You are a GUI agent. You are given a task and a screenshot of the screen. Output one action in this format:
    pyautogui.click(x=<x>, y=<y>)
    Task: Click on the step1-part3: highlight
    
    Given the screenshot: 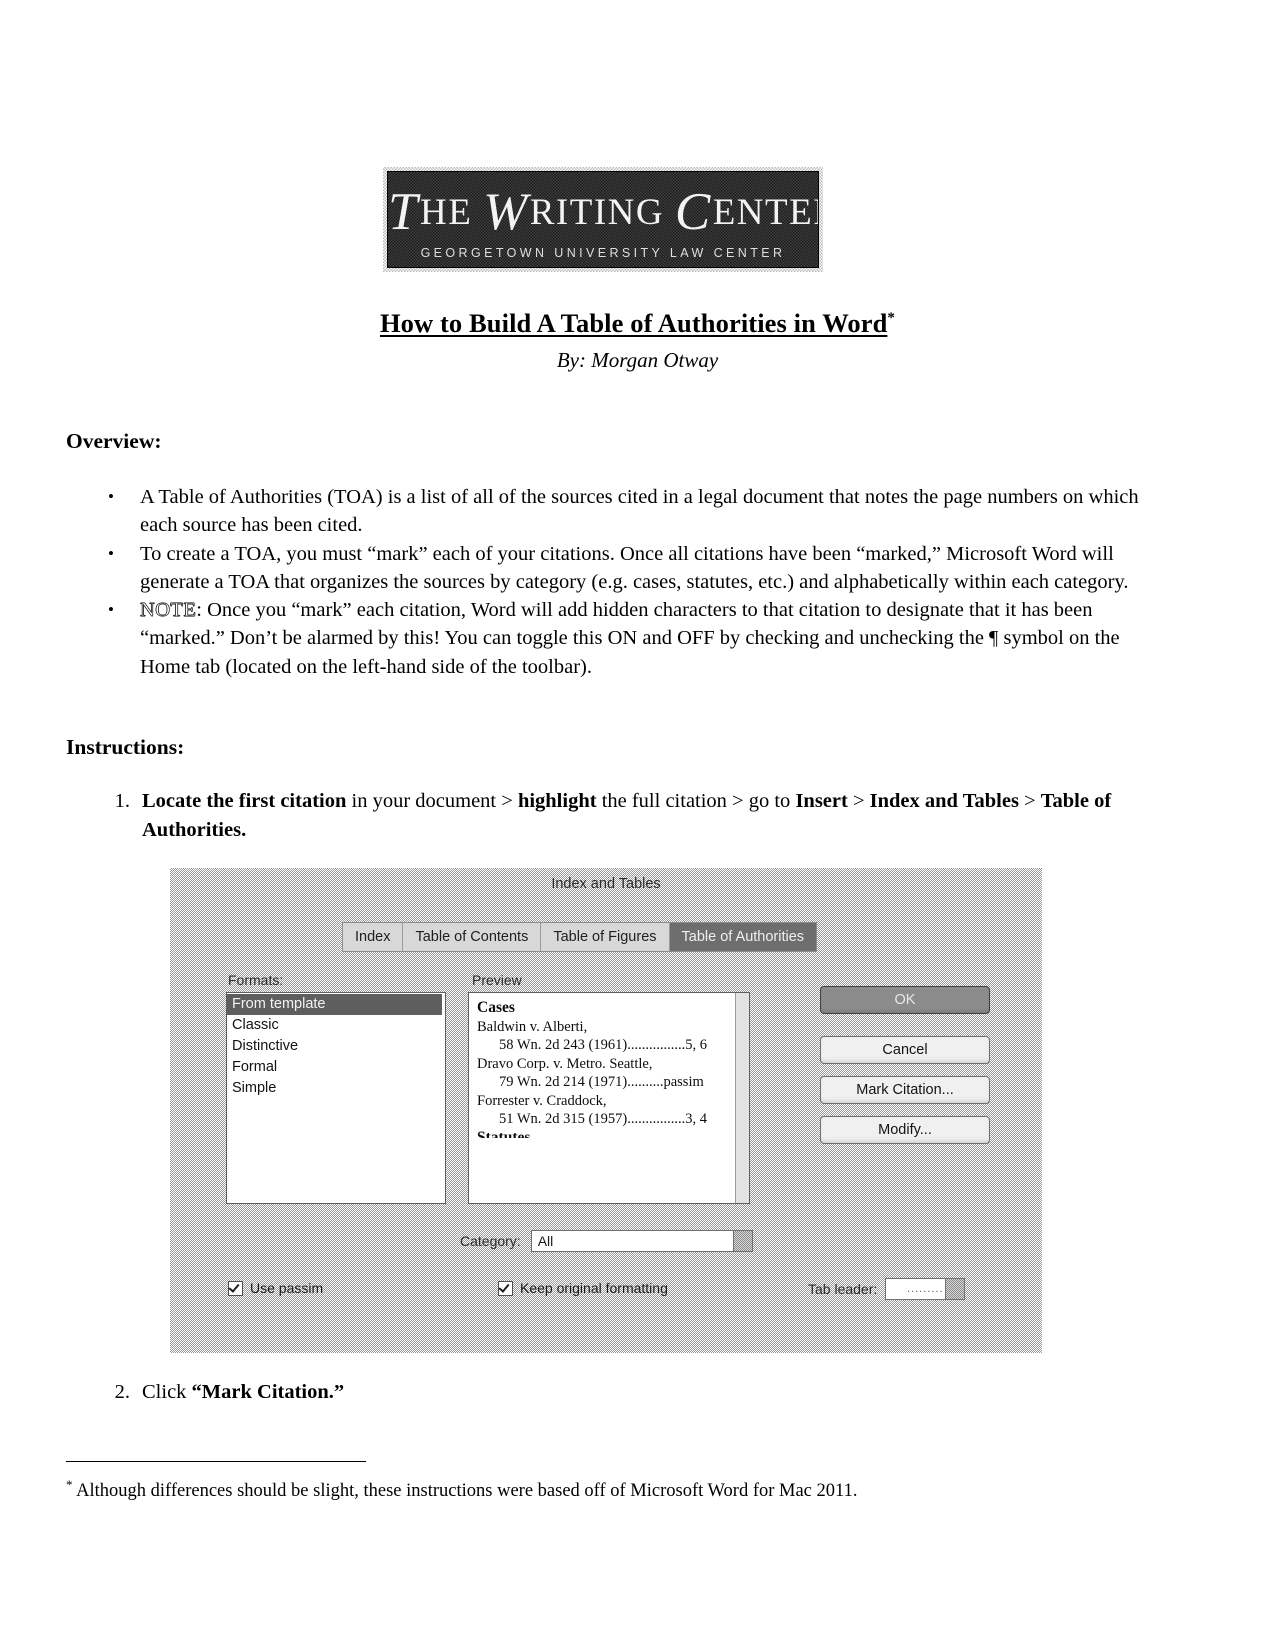 What is the action you would take?
    pyautogui.click(x=557, y=801)
    